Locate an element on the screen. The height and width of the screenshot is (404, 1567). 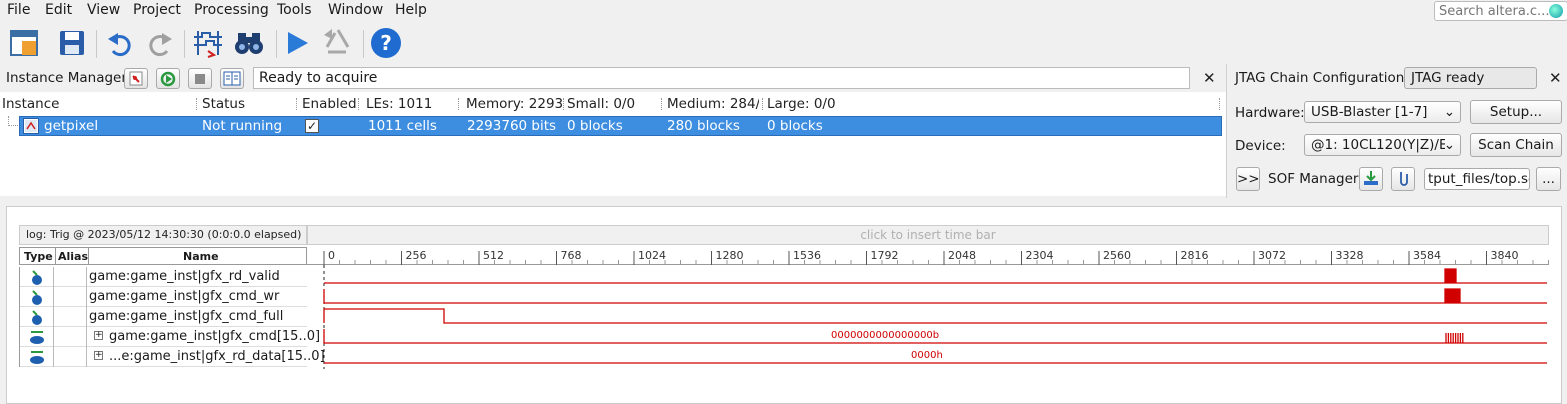
col-small: Small: 0/0 is located at coordinates (601, 104).